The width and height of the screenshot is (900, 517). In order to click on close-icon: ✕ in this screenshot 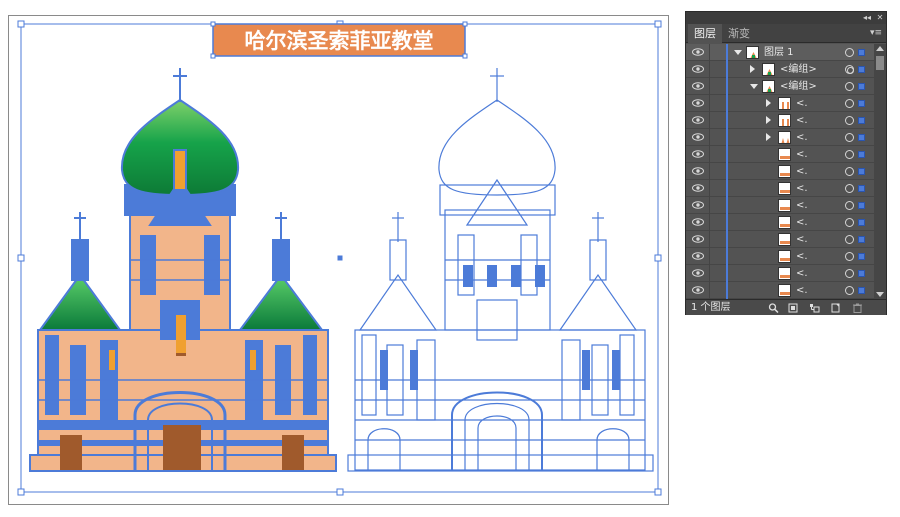, I will do `click(880, 18)`.